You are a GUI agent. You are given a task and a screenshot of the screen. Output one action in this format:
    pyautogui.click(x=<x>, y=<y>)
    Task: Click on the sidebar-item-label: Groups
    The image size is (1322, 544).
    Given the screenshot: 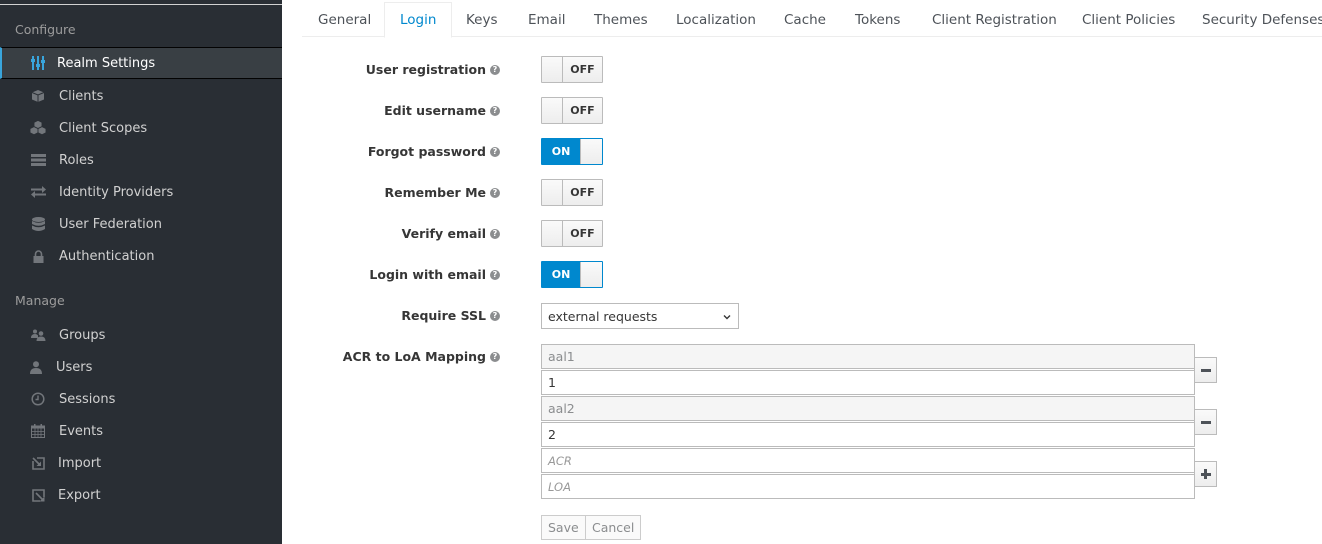 What is the action you would take?
    pyautogui.click(x=82, y=335)
    